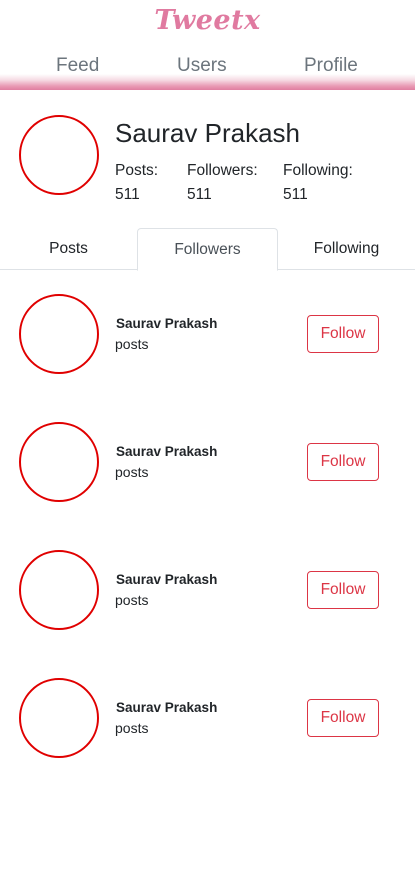  What do you see at coordinates (331, 66) in the screenshot?
I see `nav-item-profile: Profile` at bounding box center [331, 66].